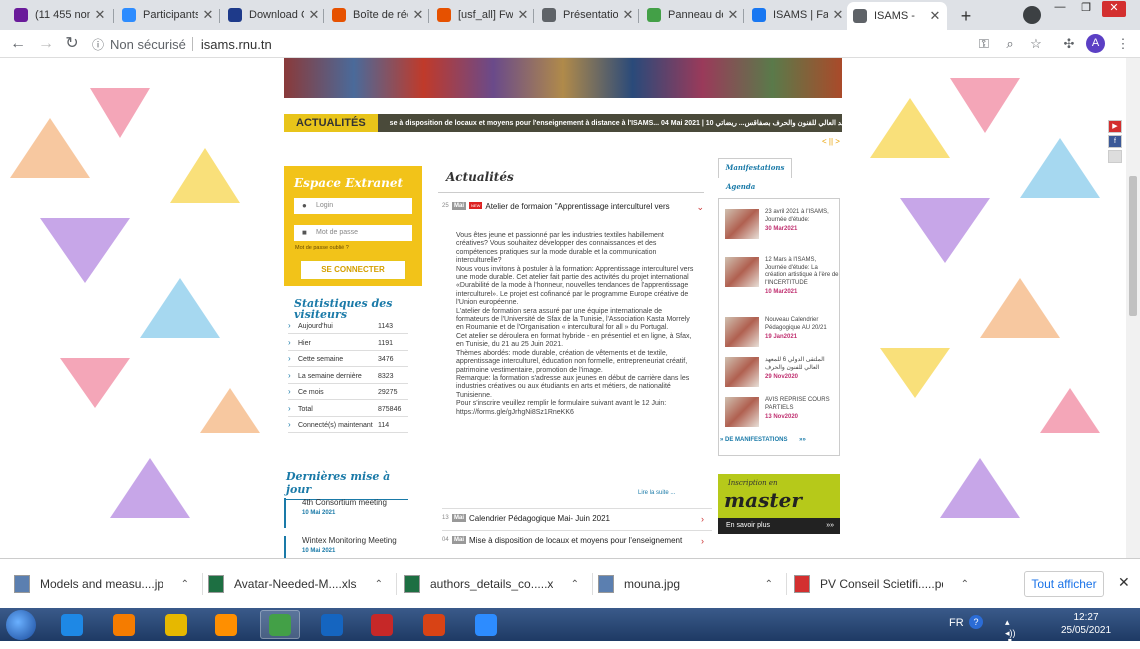  What do you see at coordinates (755, 168) in the screenshot?
I see `tab-manifestations: Manifestations` at bounding box center [755, 168].